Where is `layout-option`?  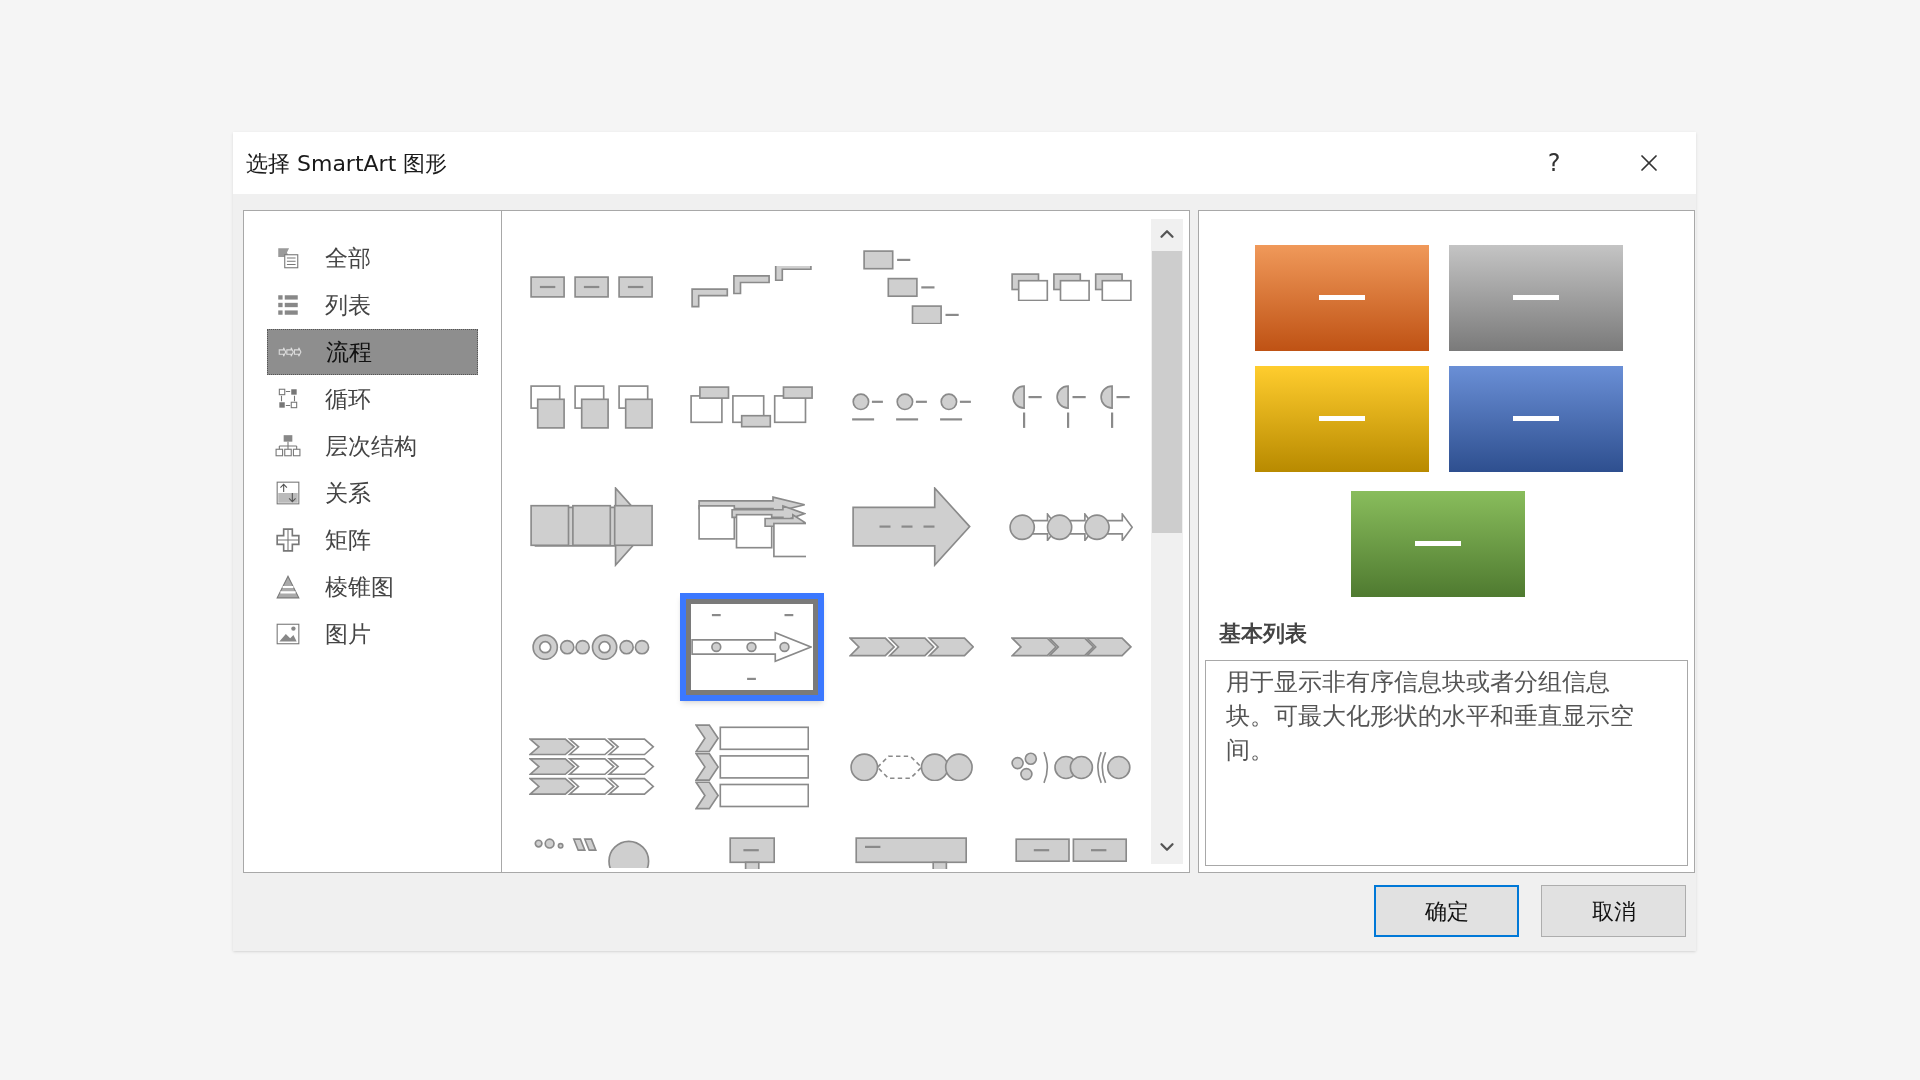 layout-option is located at coordinates (751, 647).